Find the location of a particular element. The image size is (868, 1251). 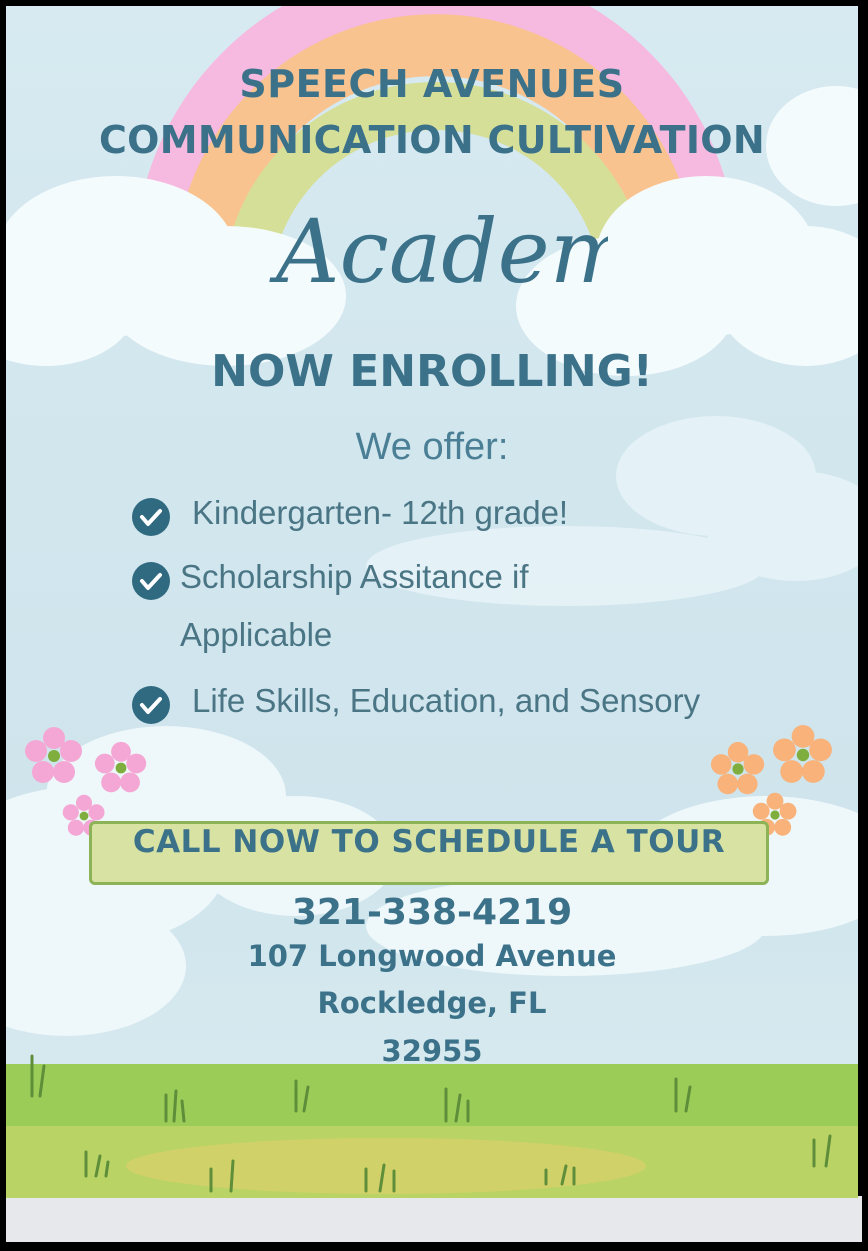

address-street: 107 Longwood Avenue is located at coordinates (432, 956).